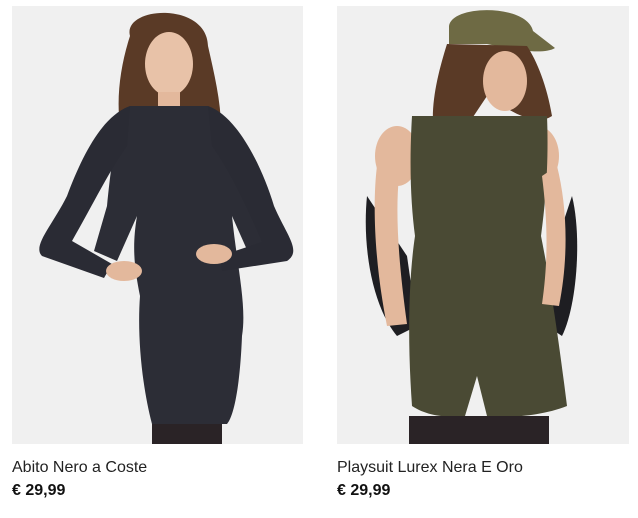 This screenshot has width=638, height=518. Describe the element at coordinates (157, 468) in the screenshot. I see `product-name: Abito Nero a Coste` at that location.